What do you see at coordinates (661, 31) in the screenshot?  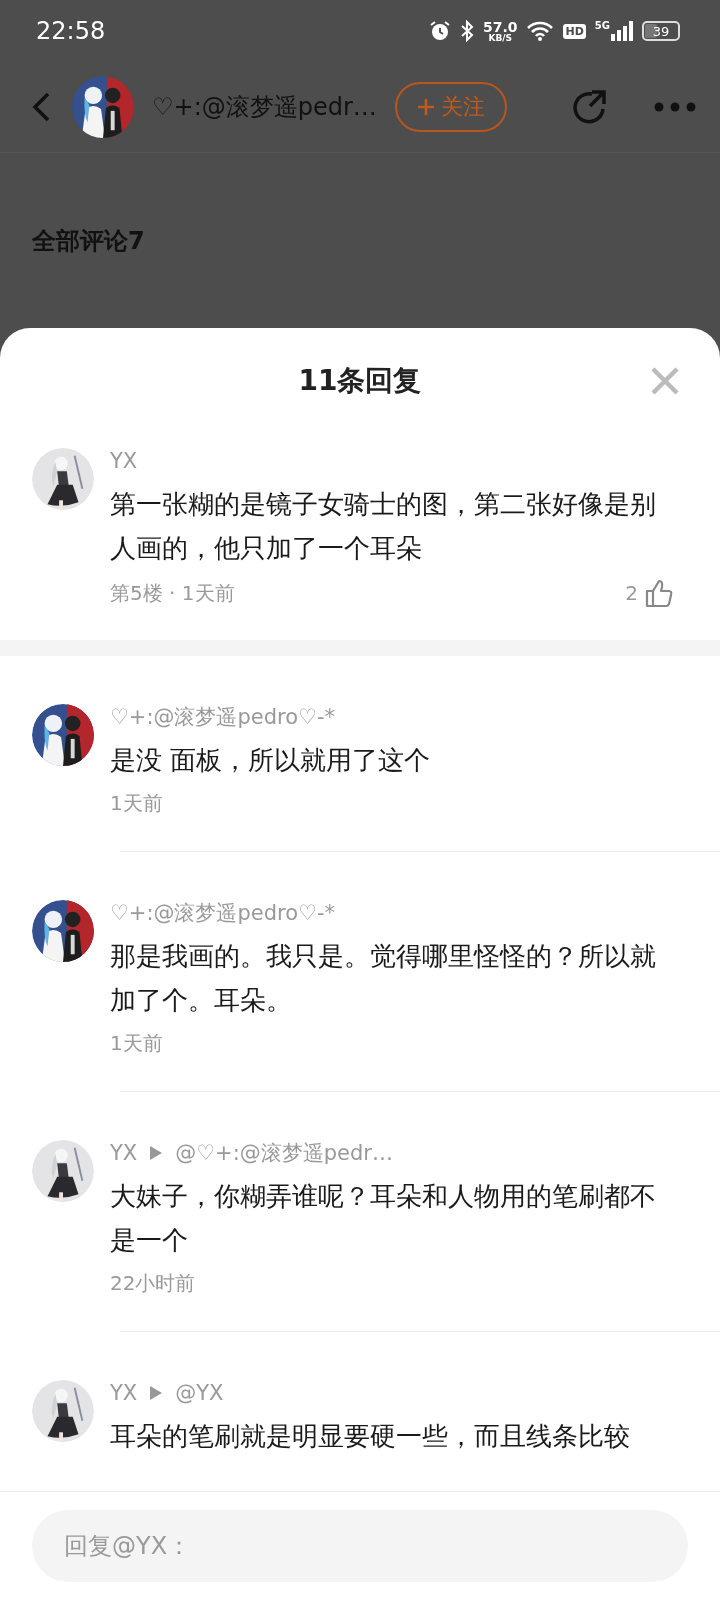 I see `battery-indicator: 39` at bounding box center [661, 31].